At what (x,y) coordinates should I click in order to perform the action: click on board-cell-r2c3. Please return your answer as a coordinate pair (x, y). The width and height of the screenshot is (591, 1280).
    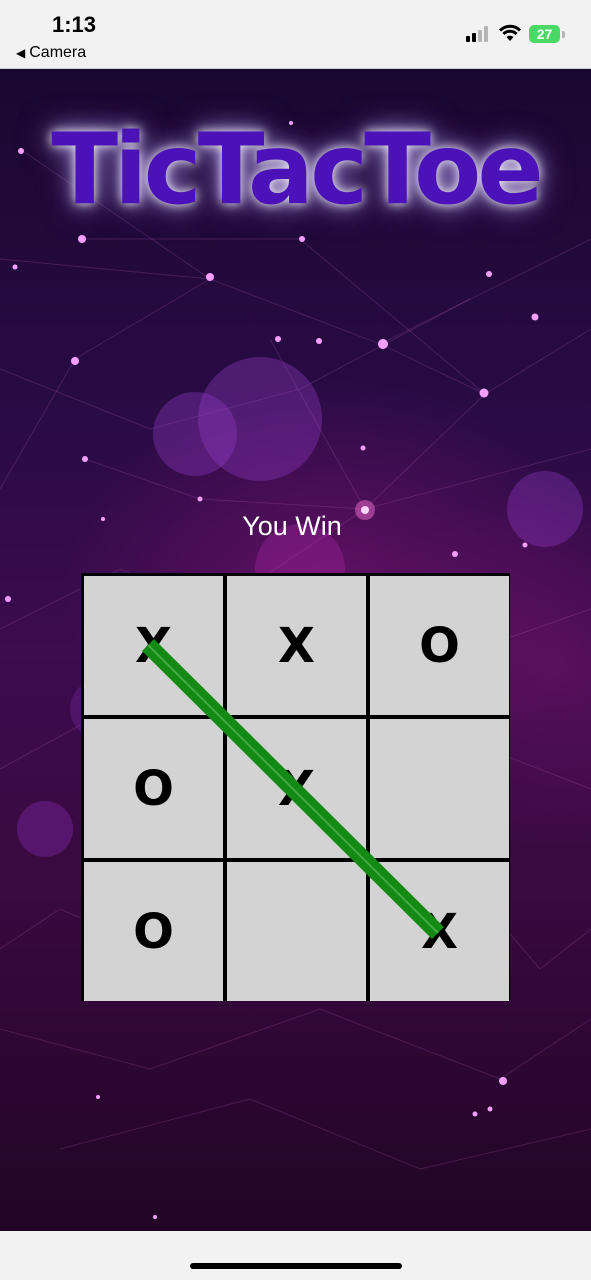
    Looking at the image, I should click on (439, 788).